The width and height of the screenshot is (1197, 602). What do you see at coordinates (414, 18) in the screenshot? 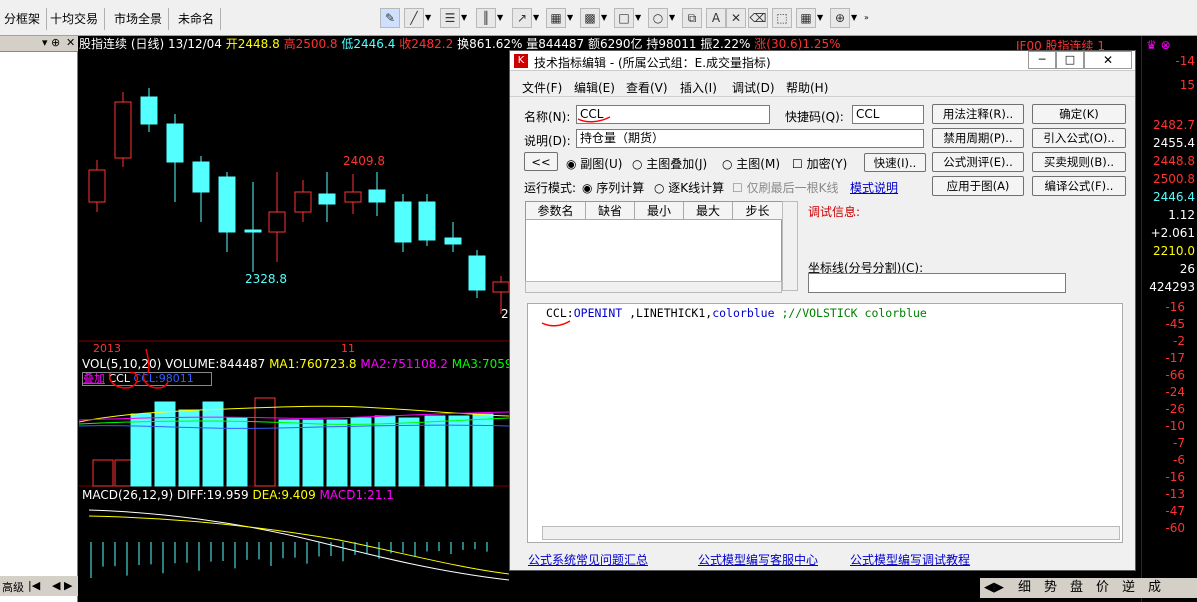
I see `line-icon: ╱` at bounding box center [414, 18].